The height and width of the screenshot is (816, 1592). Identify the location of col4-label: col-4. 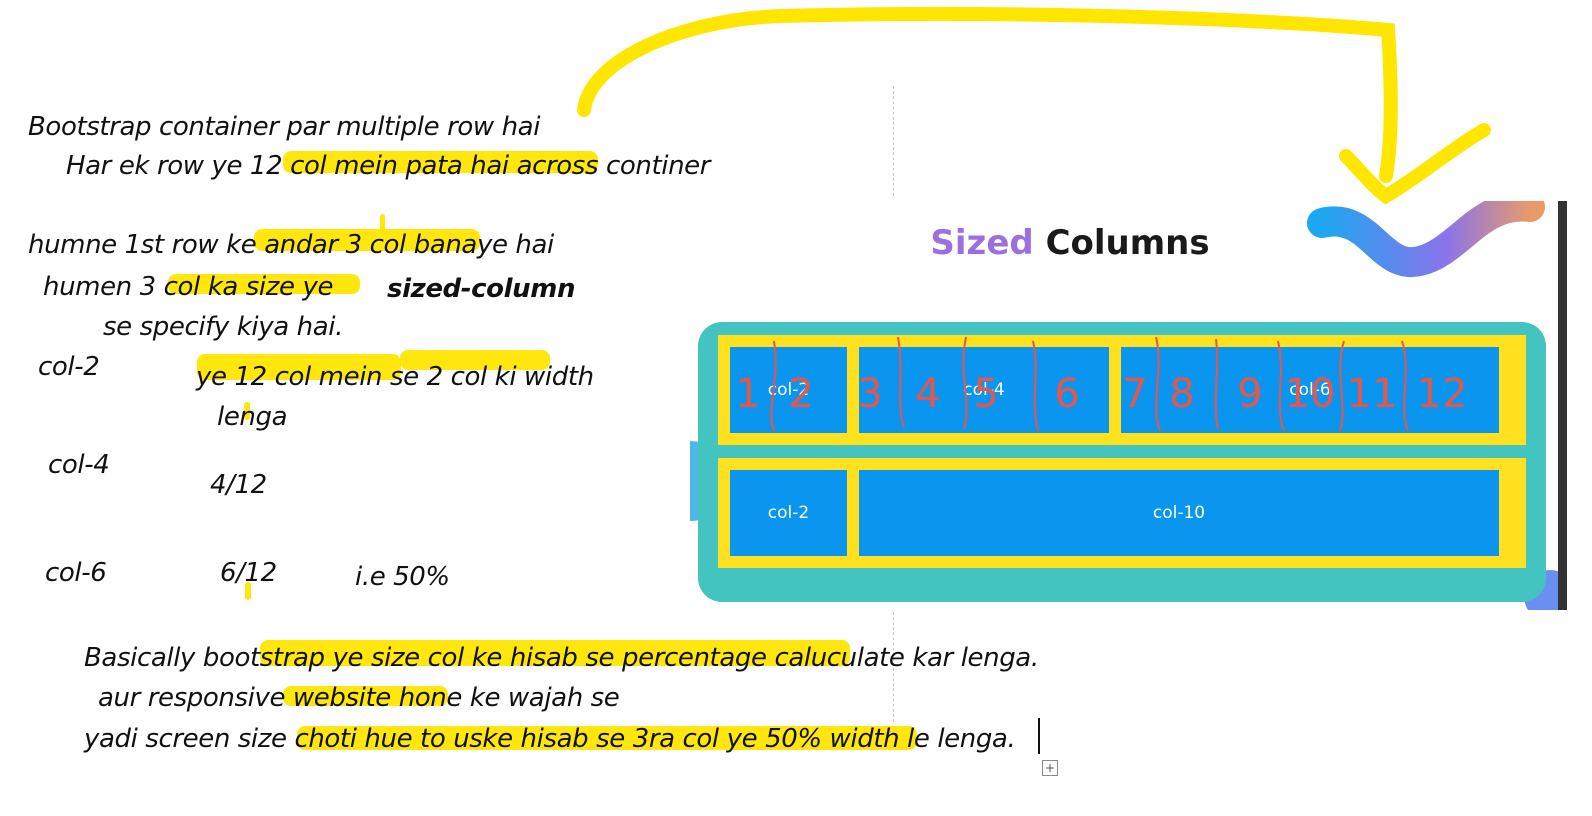
(79, 465).